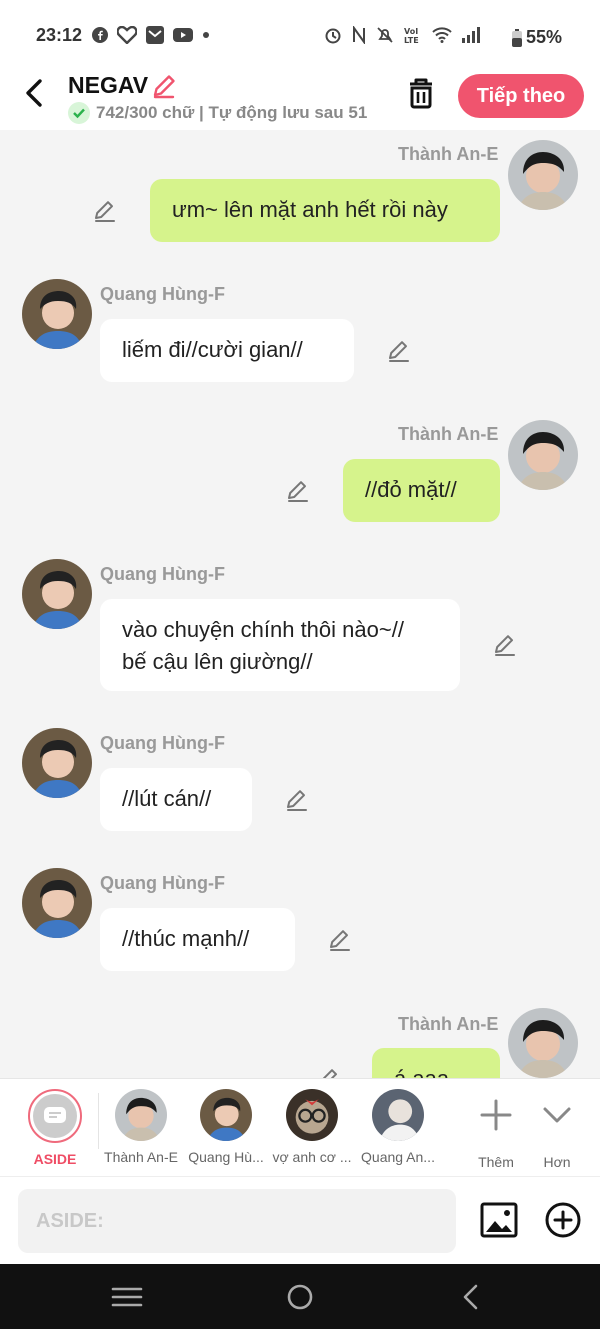  Describe the element at coordinates (411, 31) in the screenshot. I see `svg-text: VoI` at that location.